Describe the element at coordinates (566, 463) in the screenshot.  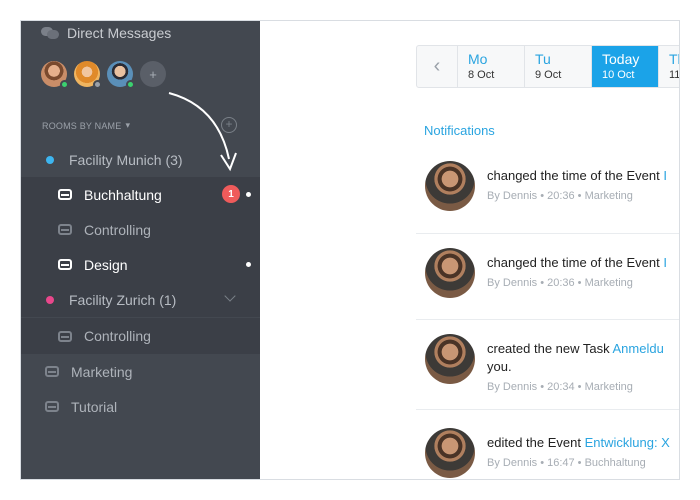
I see `notification-meta: By Dennis • 16:47 • Buchhaltung` at that location.